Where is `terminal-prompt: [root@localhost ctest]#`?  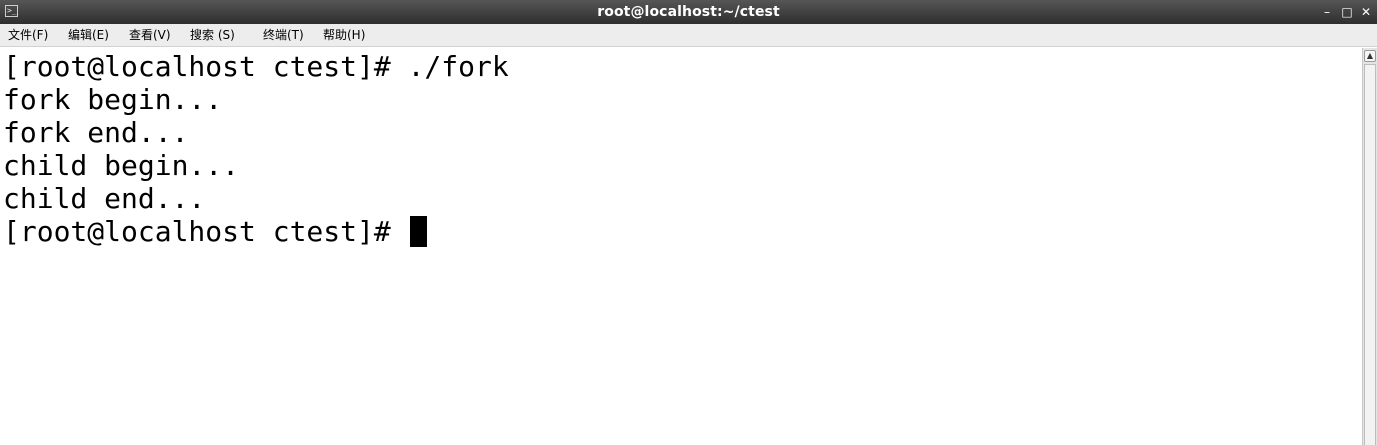
terminal-prompt: [root@localhost ctest]# is located at coordinates (205, 231).